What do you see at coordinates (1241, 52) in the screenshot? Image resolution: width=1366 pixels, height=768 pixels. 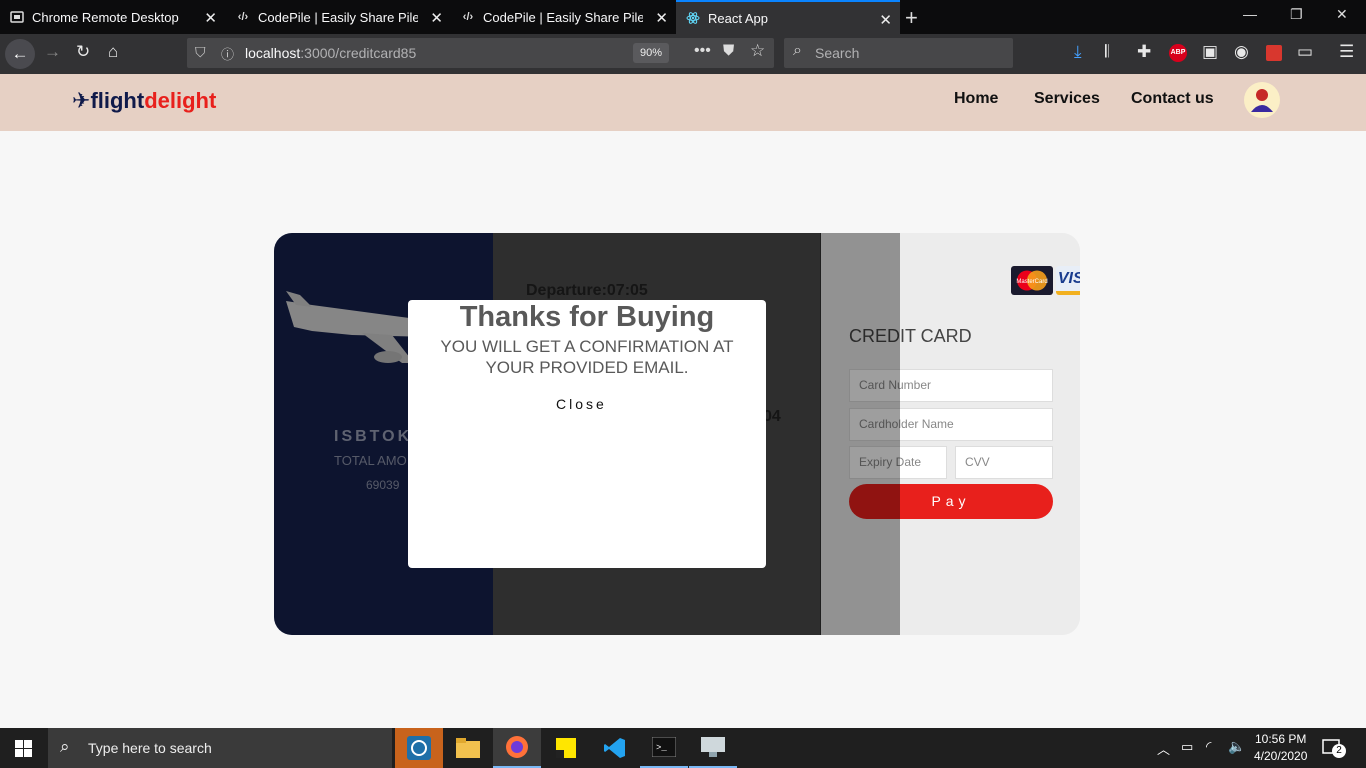 I see `account-icon: ◉` at bounding box center [1241, 52].